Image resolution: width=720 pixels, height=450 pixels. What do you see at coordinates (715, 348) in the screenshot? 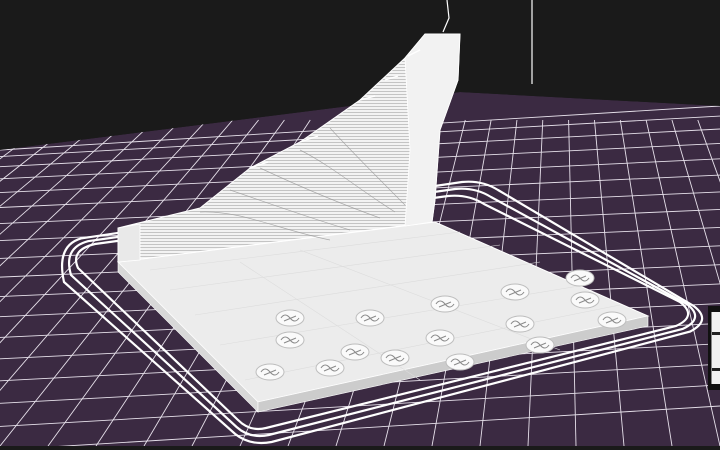
I see `right-edge-panel-handle` at bounding box center [715, 348].